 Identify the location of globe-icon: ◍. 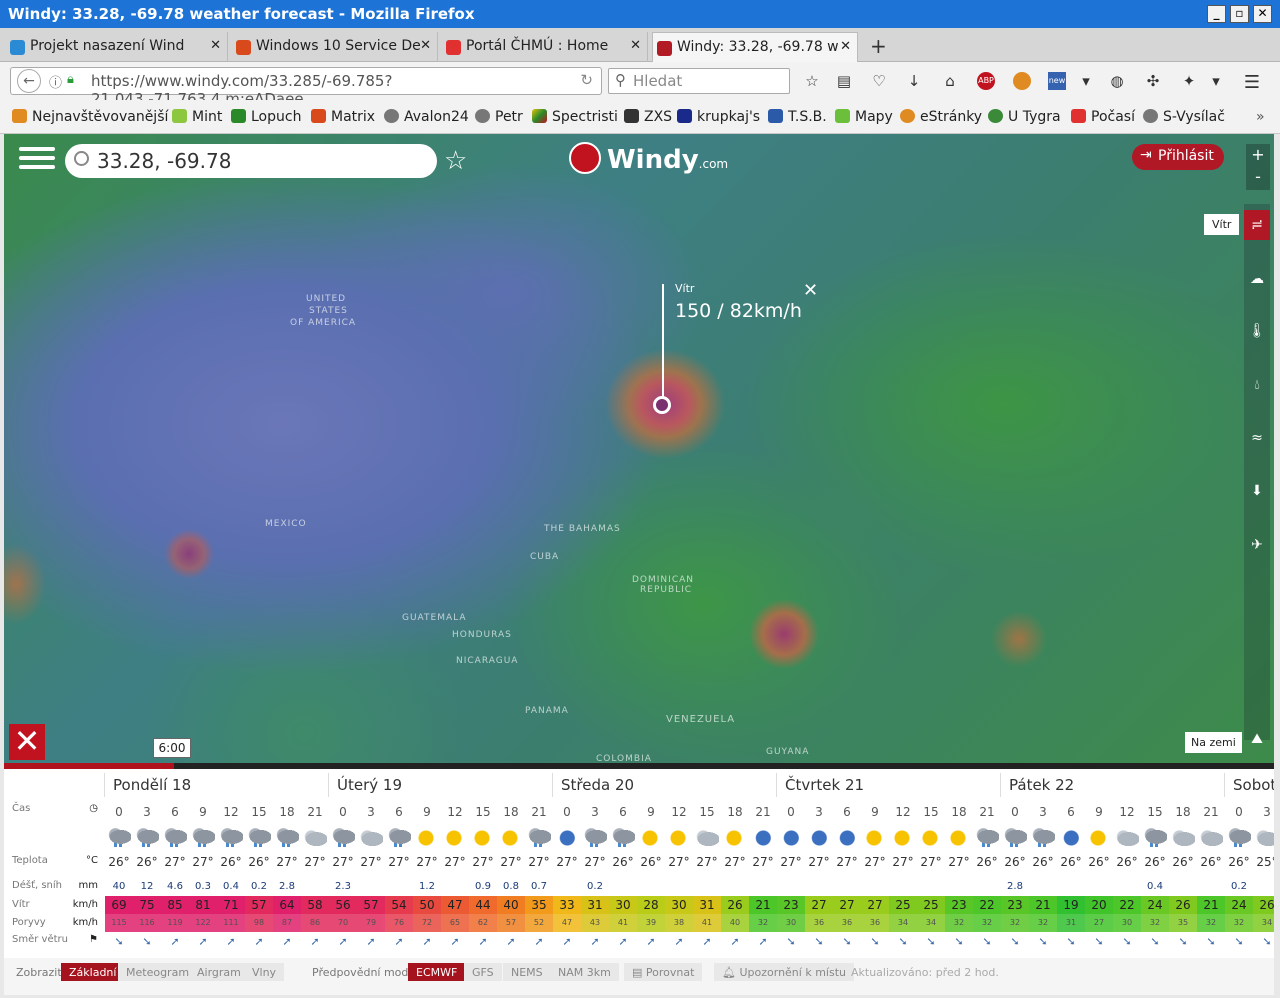
(1117, 81).